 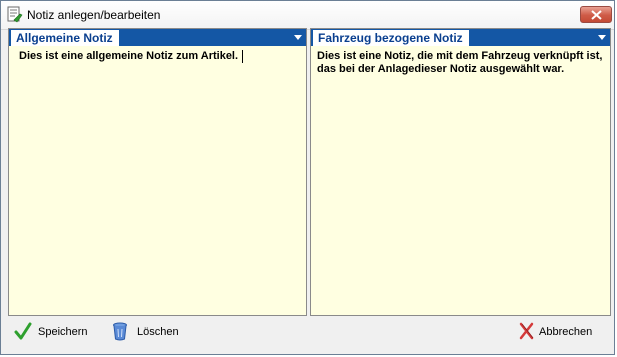 I want to click on general-note-title: Allgemeine Notiz, so click(x=65, y=38).